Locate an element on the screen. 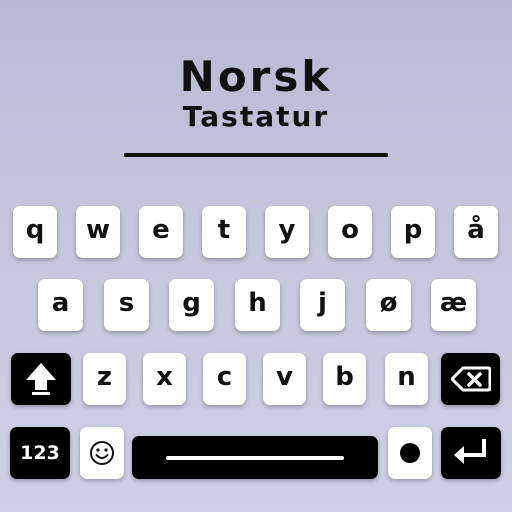 The height and width of the screenshot is (512, 512). key-a: a is located at coordinates (60, 305).